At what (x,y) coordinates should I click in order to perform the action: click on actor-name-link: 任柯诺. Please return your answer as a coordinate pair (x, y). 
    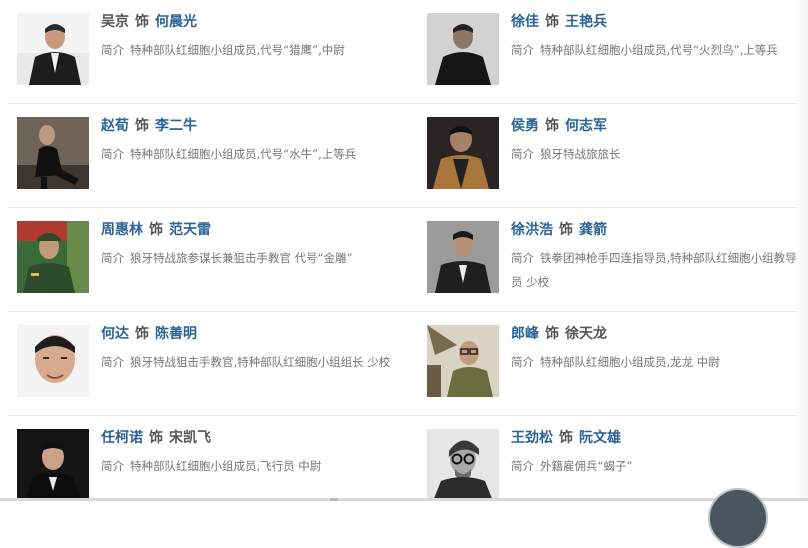
    Looking at the image, I should click on (122, 438).